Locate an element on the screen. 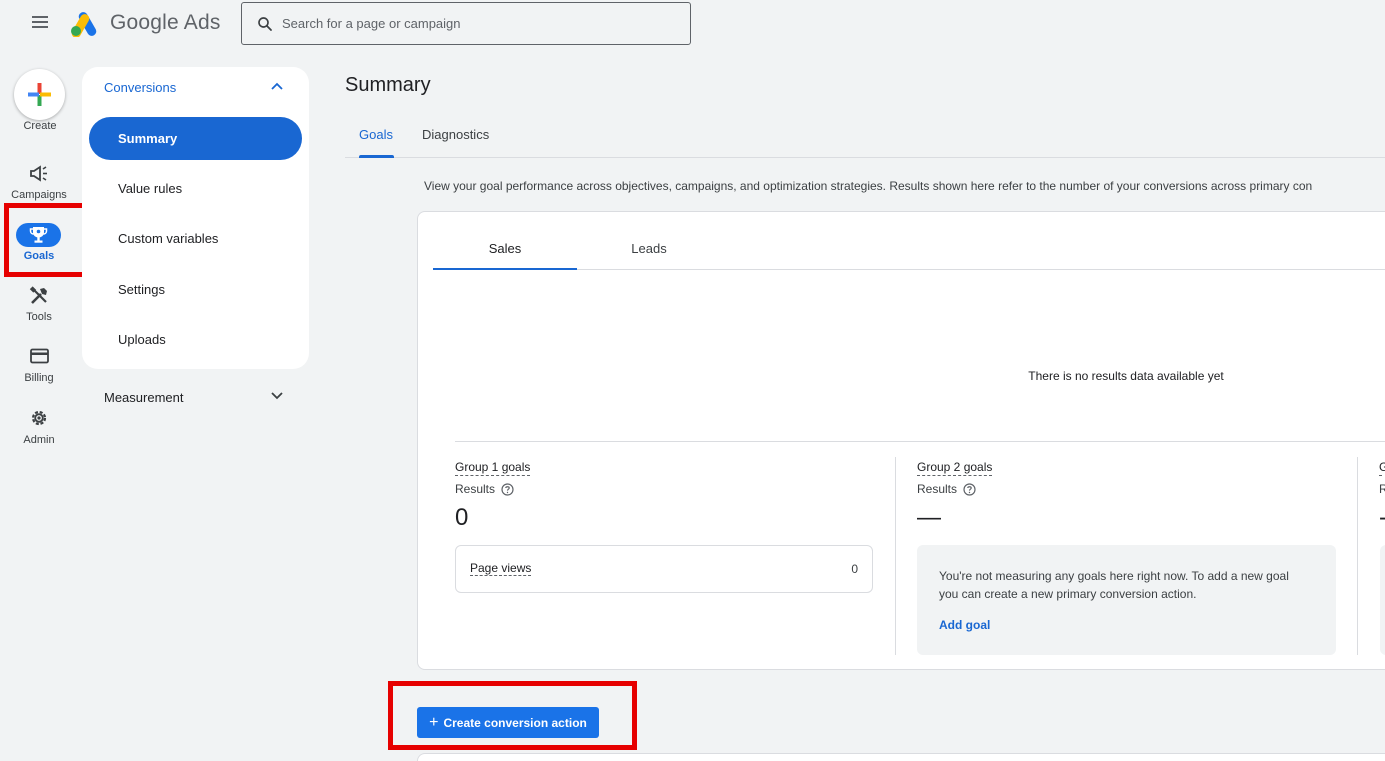 This screenshot has width=1385, height=761. create-button is located at coordinates (39, 94).